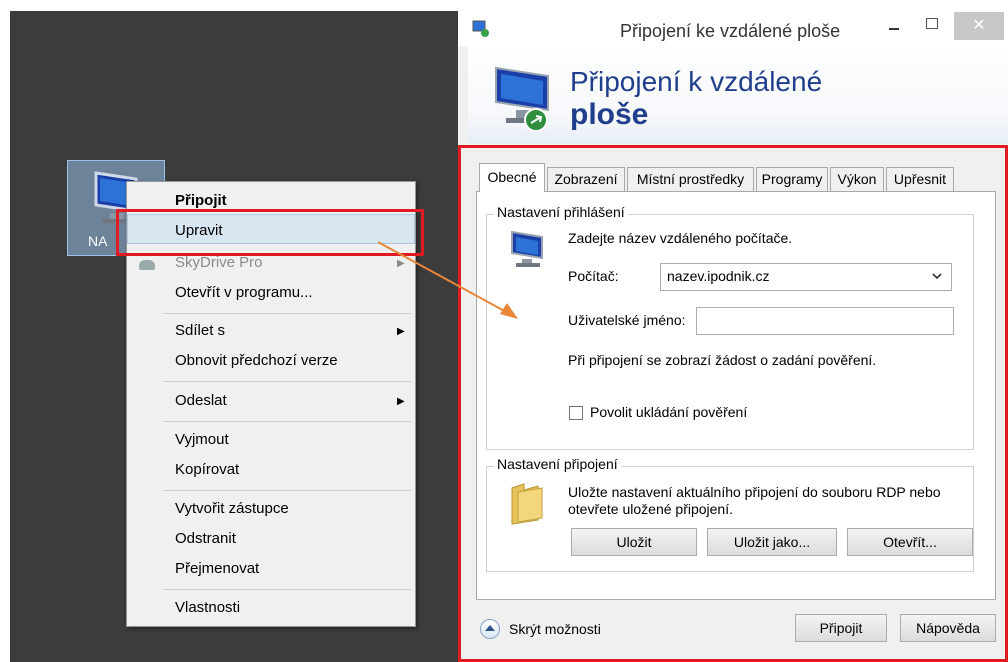 This screenshot has height=662, width=1008. What do you see at coordinates (522, 99) in the screenshot?
I see `remote-monitor-icon` at bounding box center [522, 99].